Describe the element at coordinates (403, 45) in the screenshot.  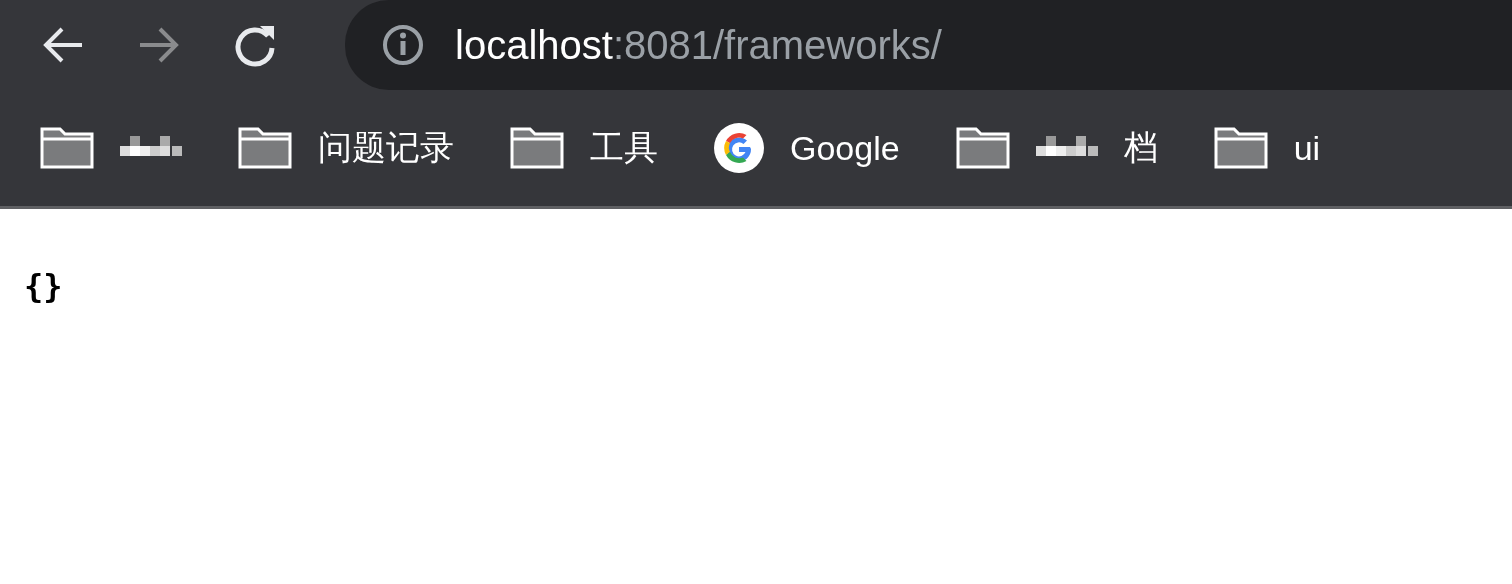
I see `info-icon` at that location.